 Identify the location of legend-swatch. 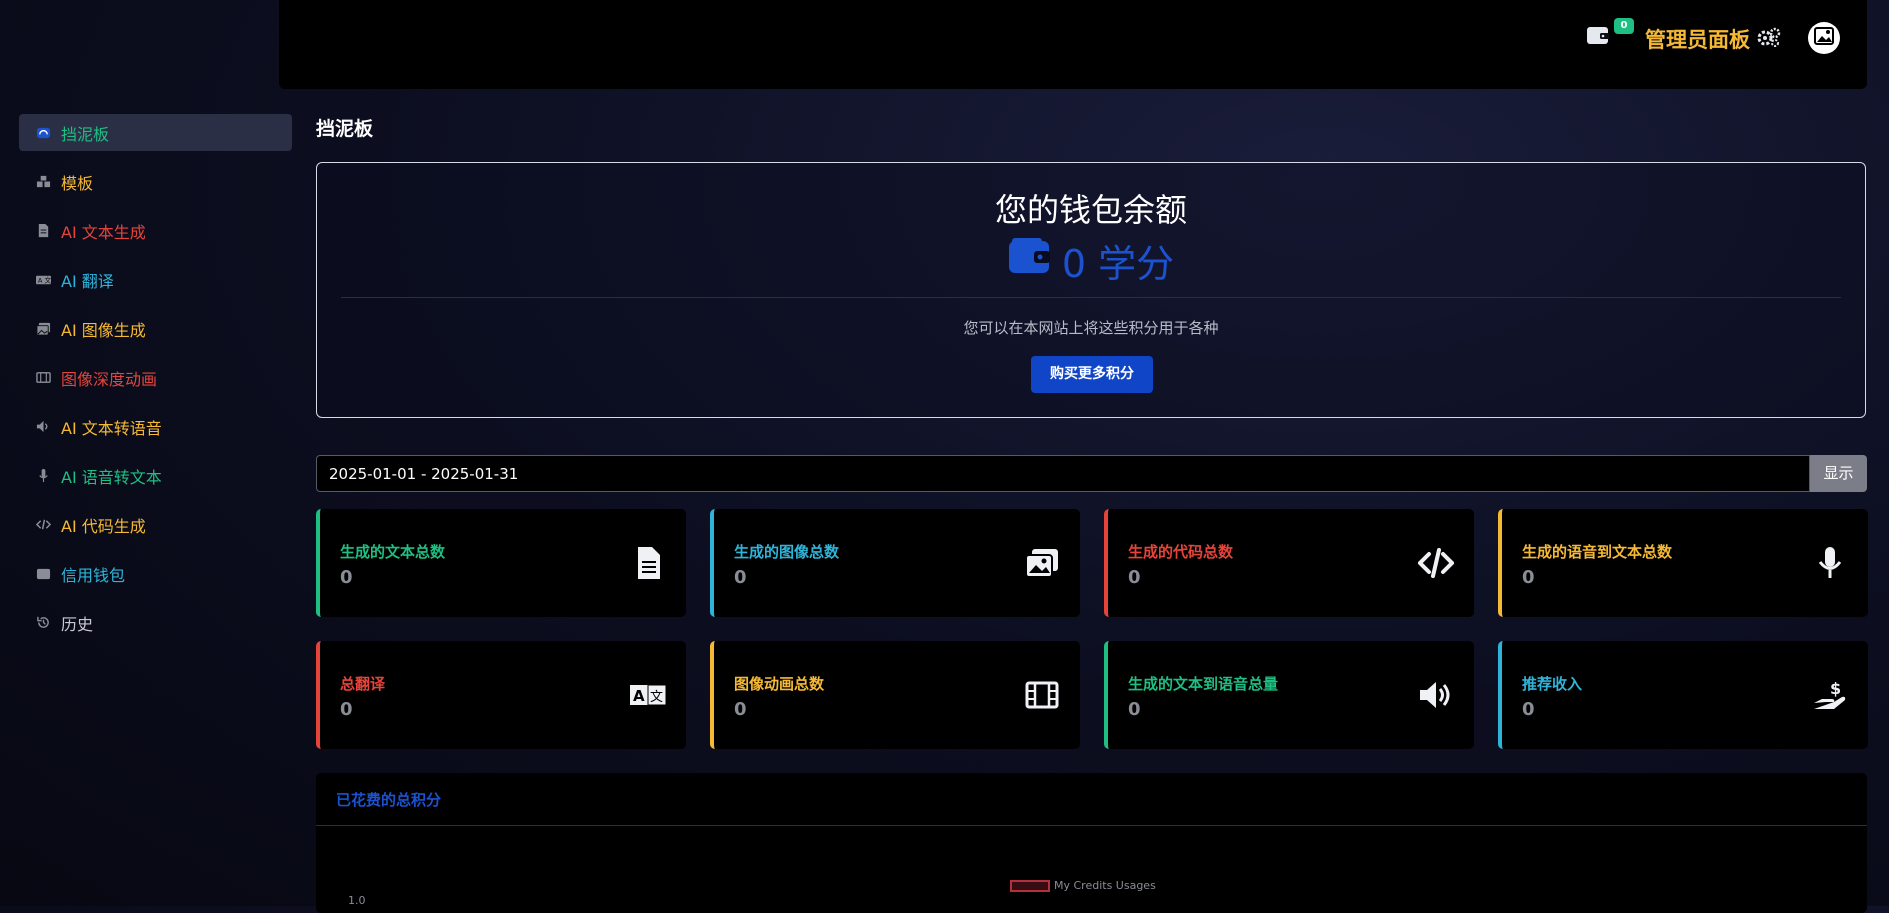
(1030, 885).